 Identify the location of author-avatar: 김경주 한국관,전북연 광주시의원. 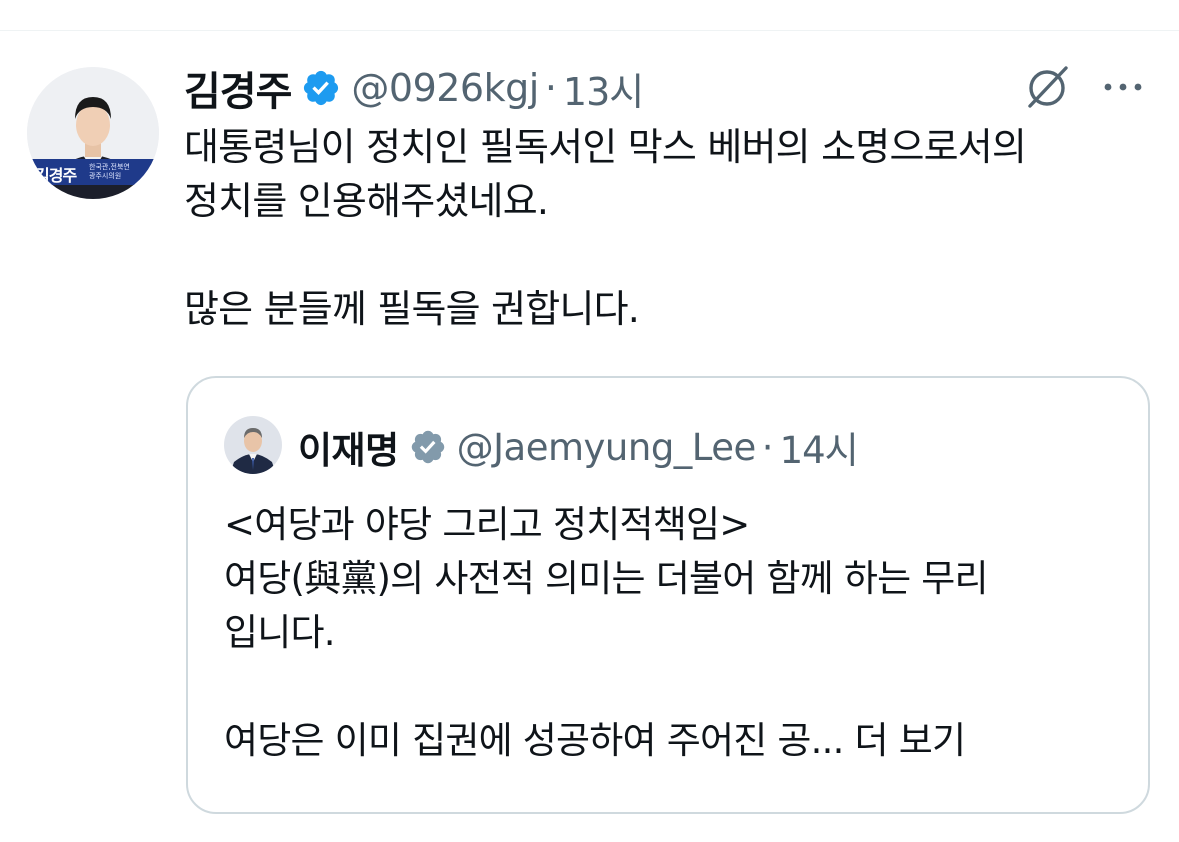
(93, 133).